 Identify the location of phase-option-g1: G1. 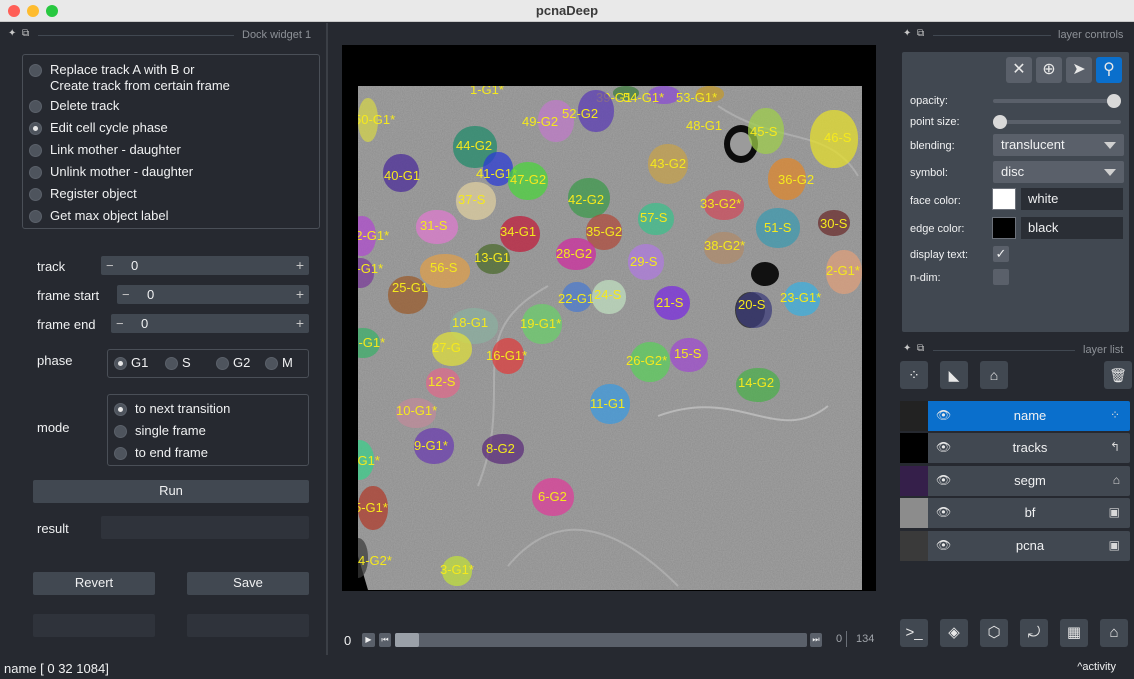
(131, 363).